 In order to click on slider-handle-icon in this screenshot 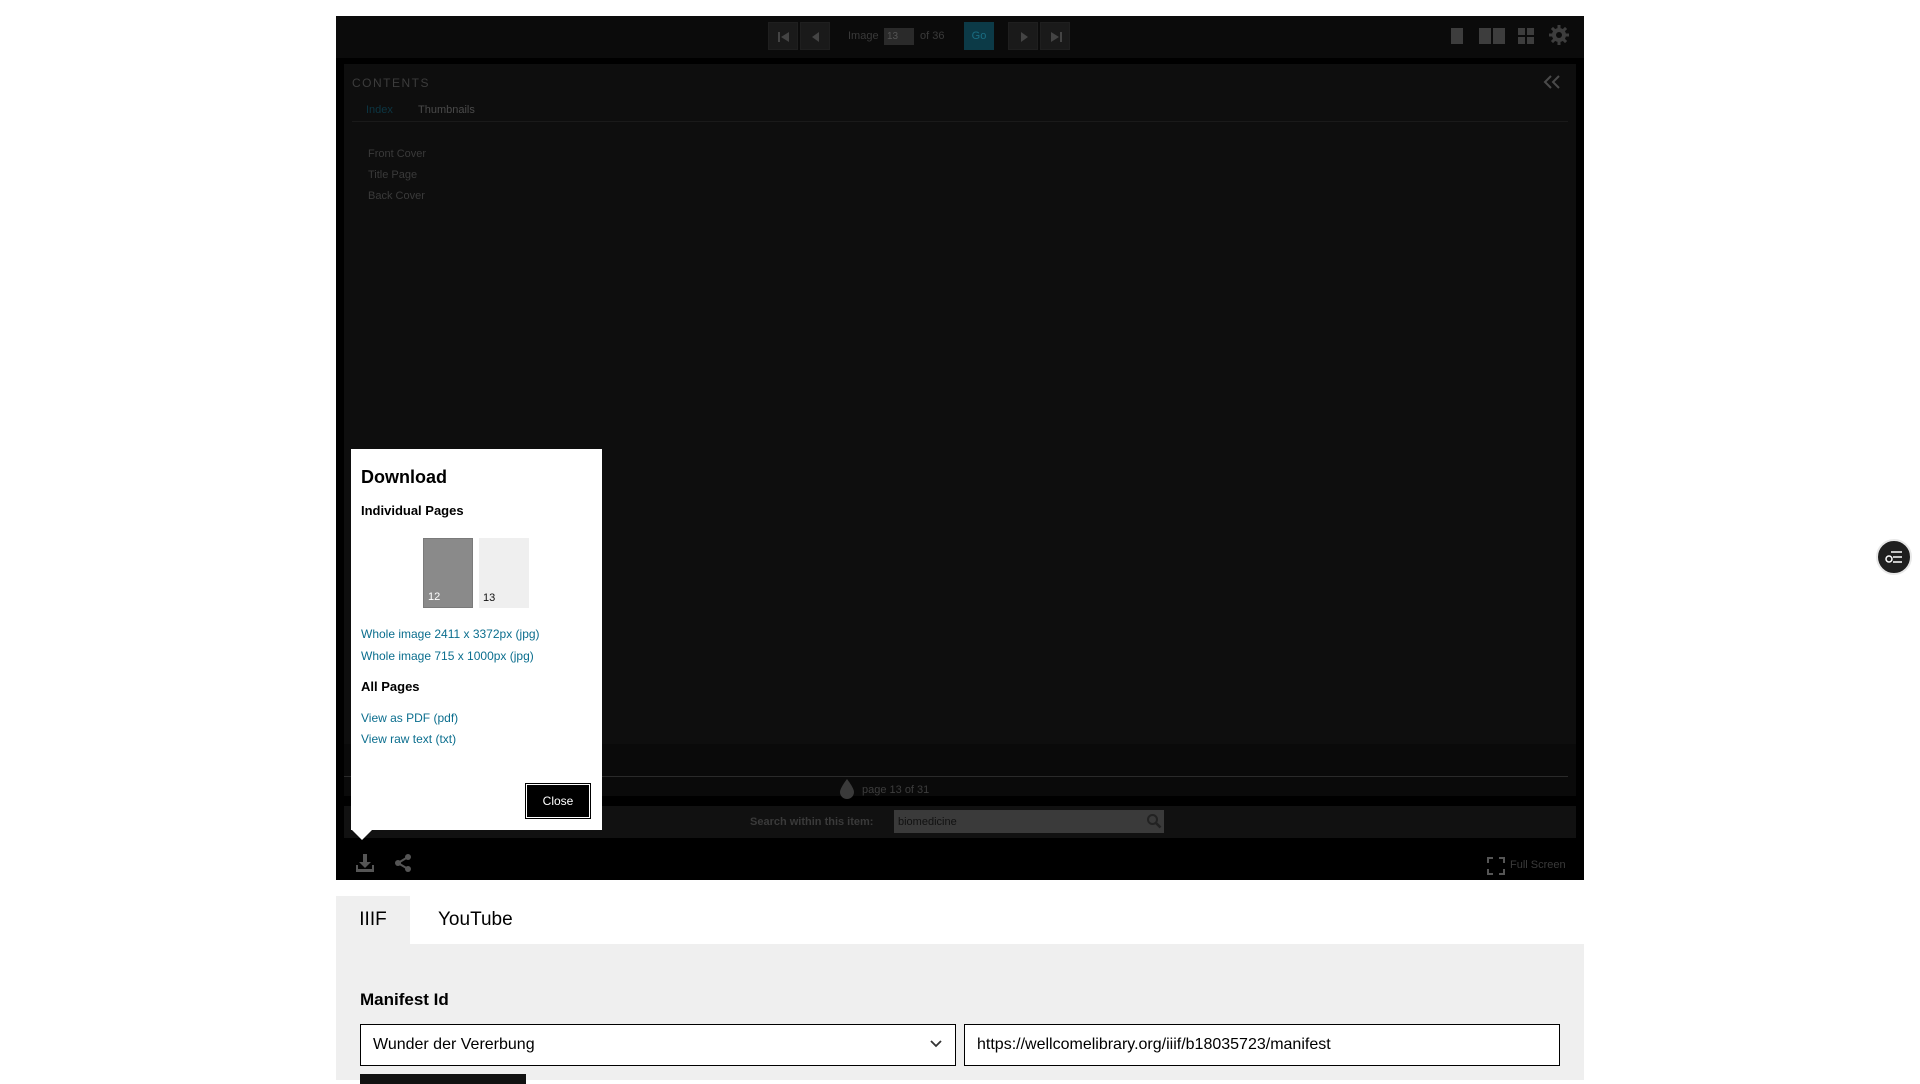, I will do `click(847, 789)`.